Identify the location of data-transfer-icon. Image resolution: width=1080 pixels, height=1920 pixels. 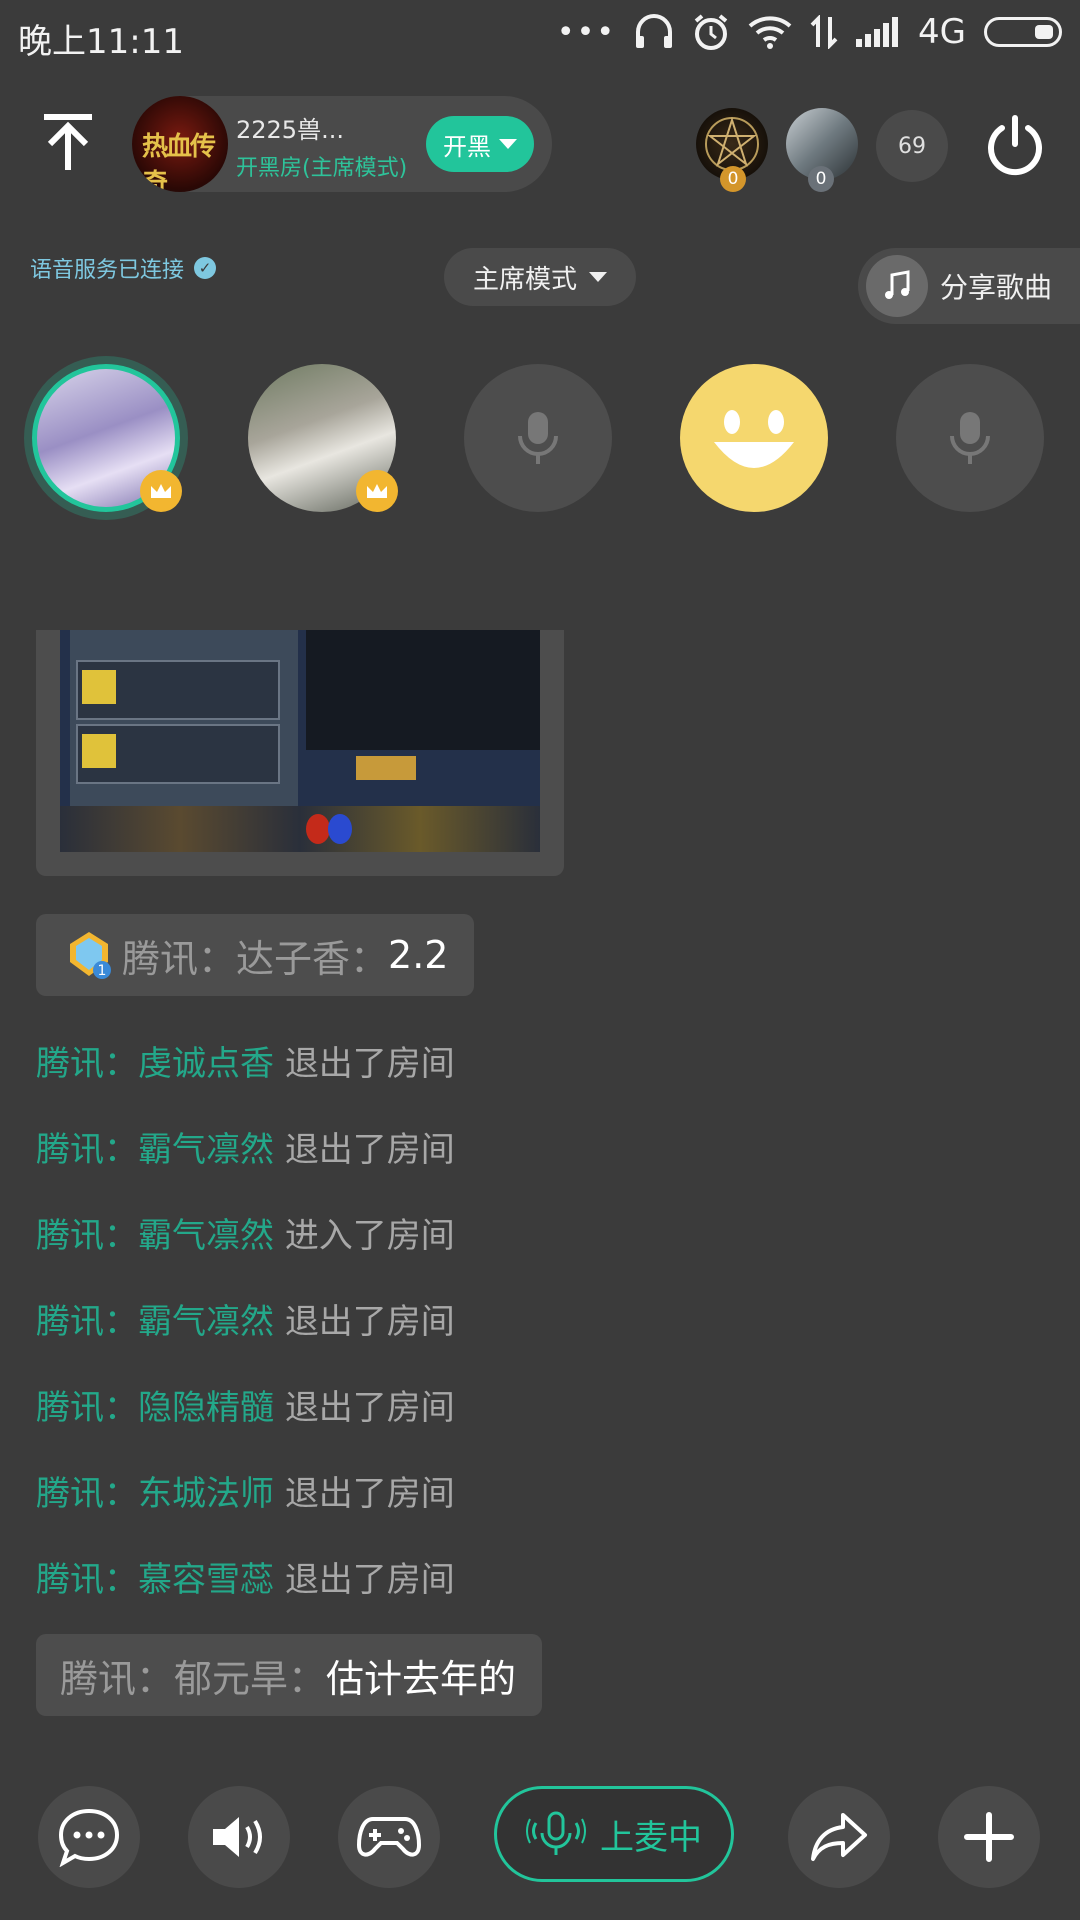
(824, 32).